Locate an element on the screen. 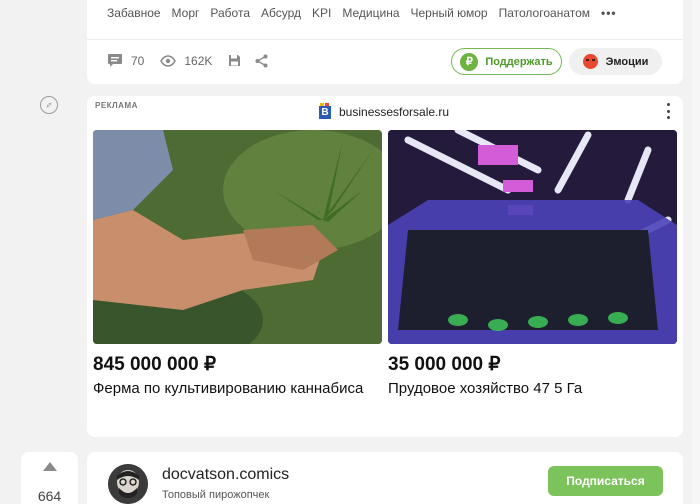 This screenshot has height=504, width=700. upvote-arrow-icon is located at coordinates (50, 466).